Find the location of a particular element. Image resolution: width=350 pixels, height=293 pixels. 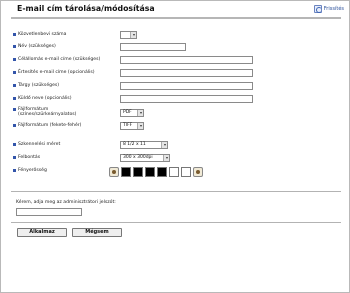

title-divider is located at coordinates (176, 18).